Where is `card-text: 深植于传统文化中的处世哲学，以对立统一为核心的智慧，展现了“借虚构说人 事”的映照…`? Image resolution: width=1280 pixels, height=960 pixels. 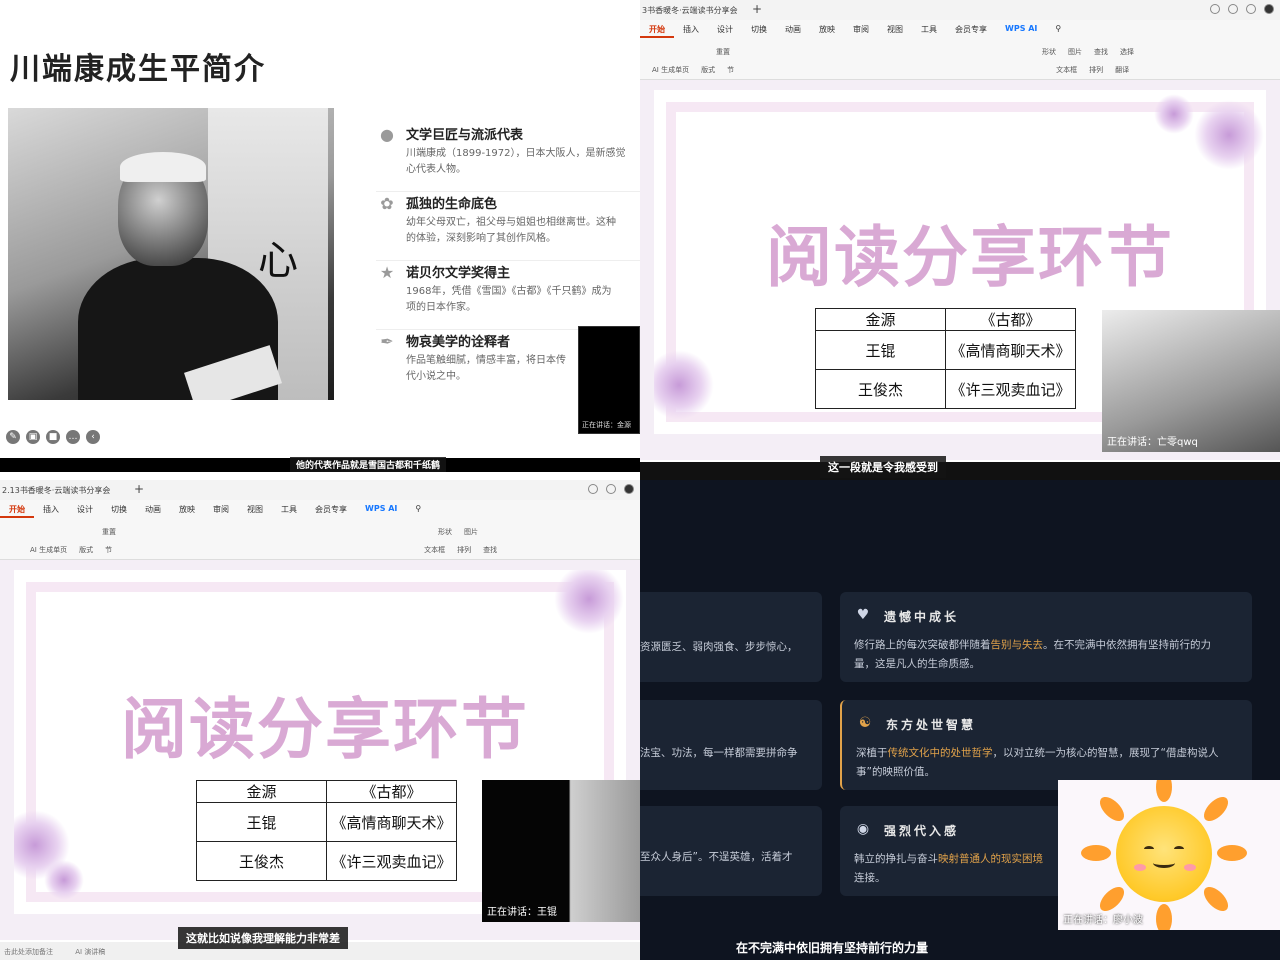
card-text: 深植于传统文化中的处世哲学，以对立统一为核心的智慧，展现了“借虚构说人 事”的映照… is located at coordinates (1037, 762).